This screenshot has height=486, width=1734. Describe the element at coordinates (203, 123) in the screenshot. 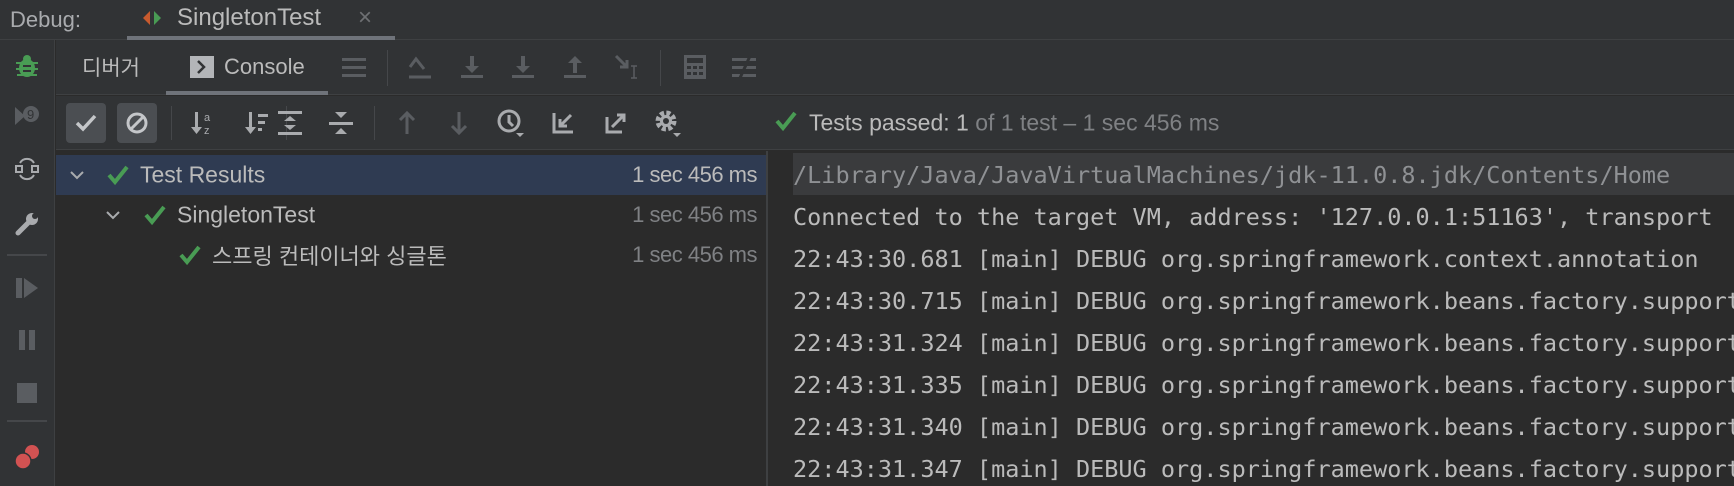

I see `sort-alphabetically-icon: az` at that location.